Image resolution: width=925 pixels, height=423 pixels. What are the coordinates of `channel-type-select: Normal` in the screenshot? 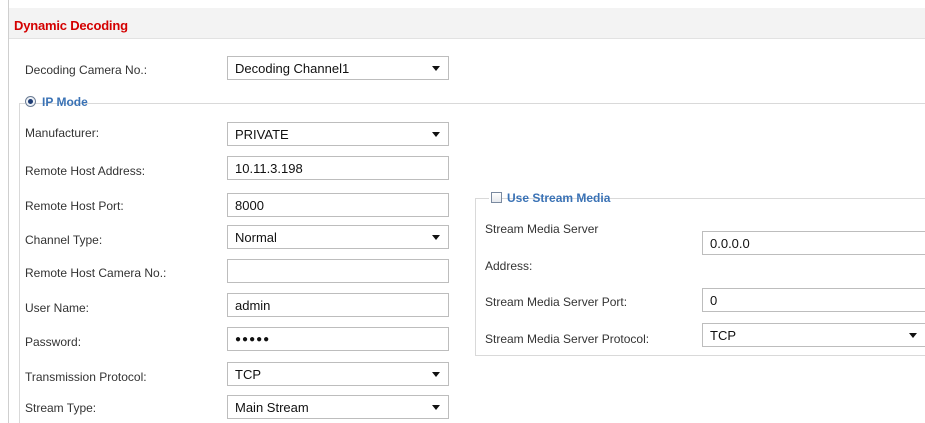 It's located at (338, 237).